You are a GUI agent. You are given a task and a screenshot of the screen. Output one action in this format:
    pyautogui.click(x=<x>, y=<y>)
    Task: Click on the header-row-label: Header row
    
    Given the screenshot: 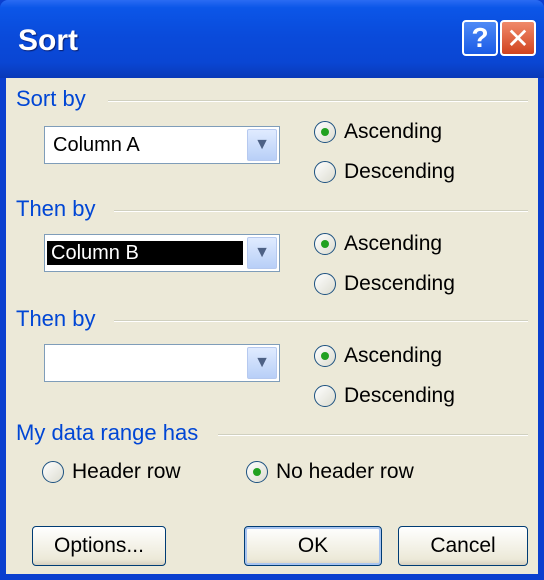 What is the action you would take?
    pyautogui.click(x=126, y=471)
    